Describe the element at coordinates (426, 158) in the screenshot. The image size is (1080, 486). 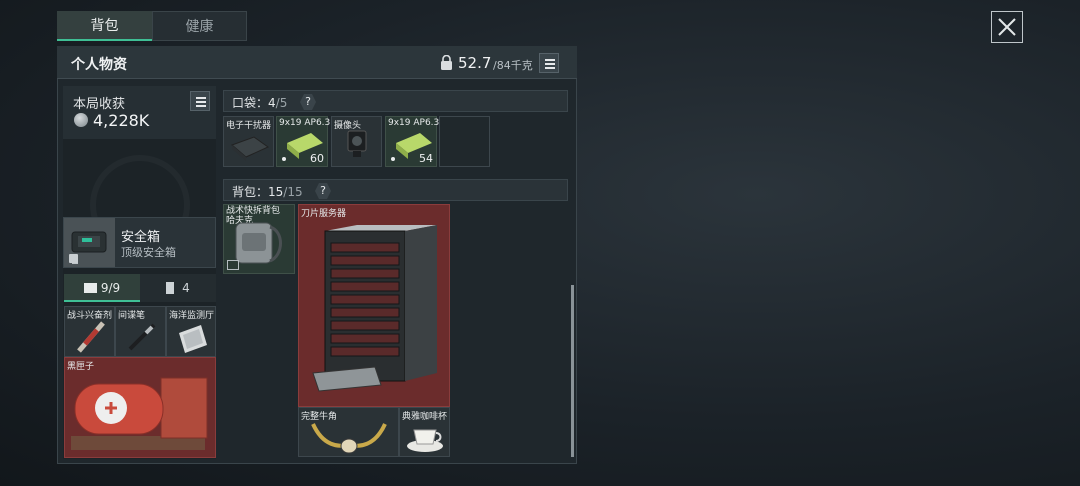
I see `item-count: 54` at that location.